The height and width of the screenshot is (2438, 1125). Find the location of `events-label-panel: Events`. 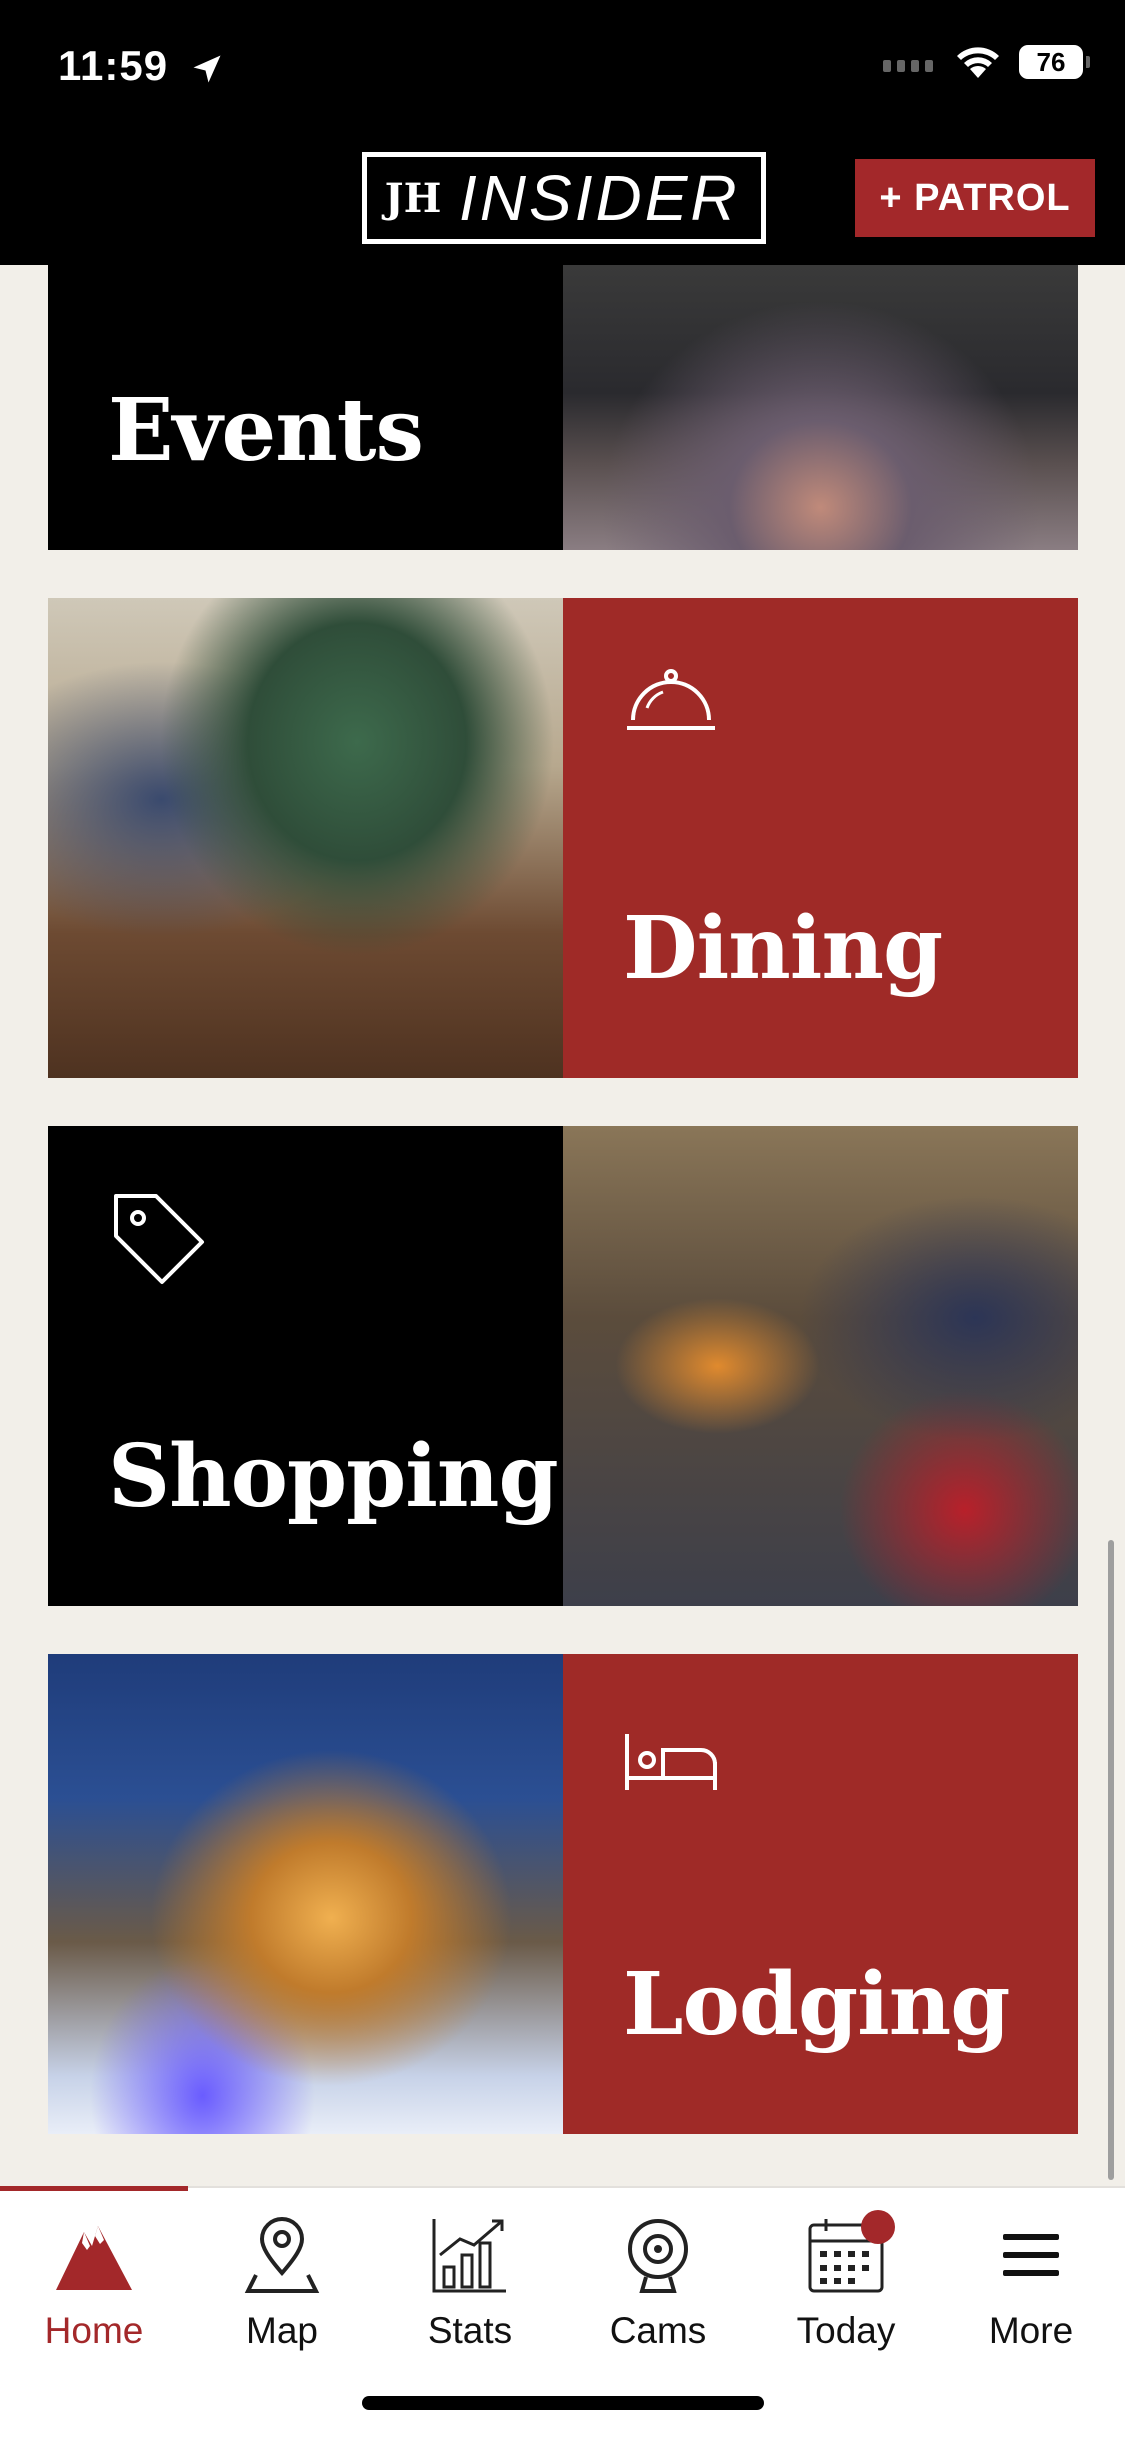

events-label-panel: Events is located at coordinates (305, 407).